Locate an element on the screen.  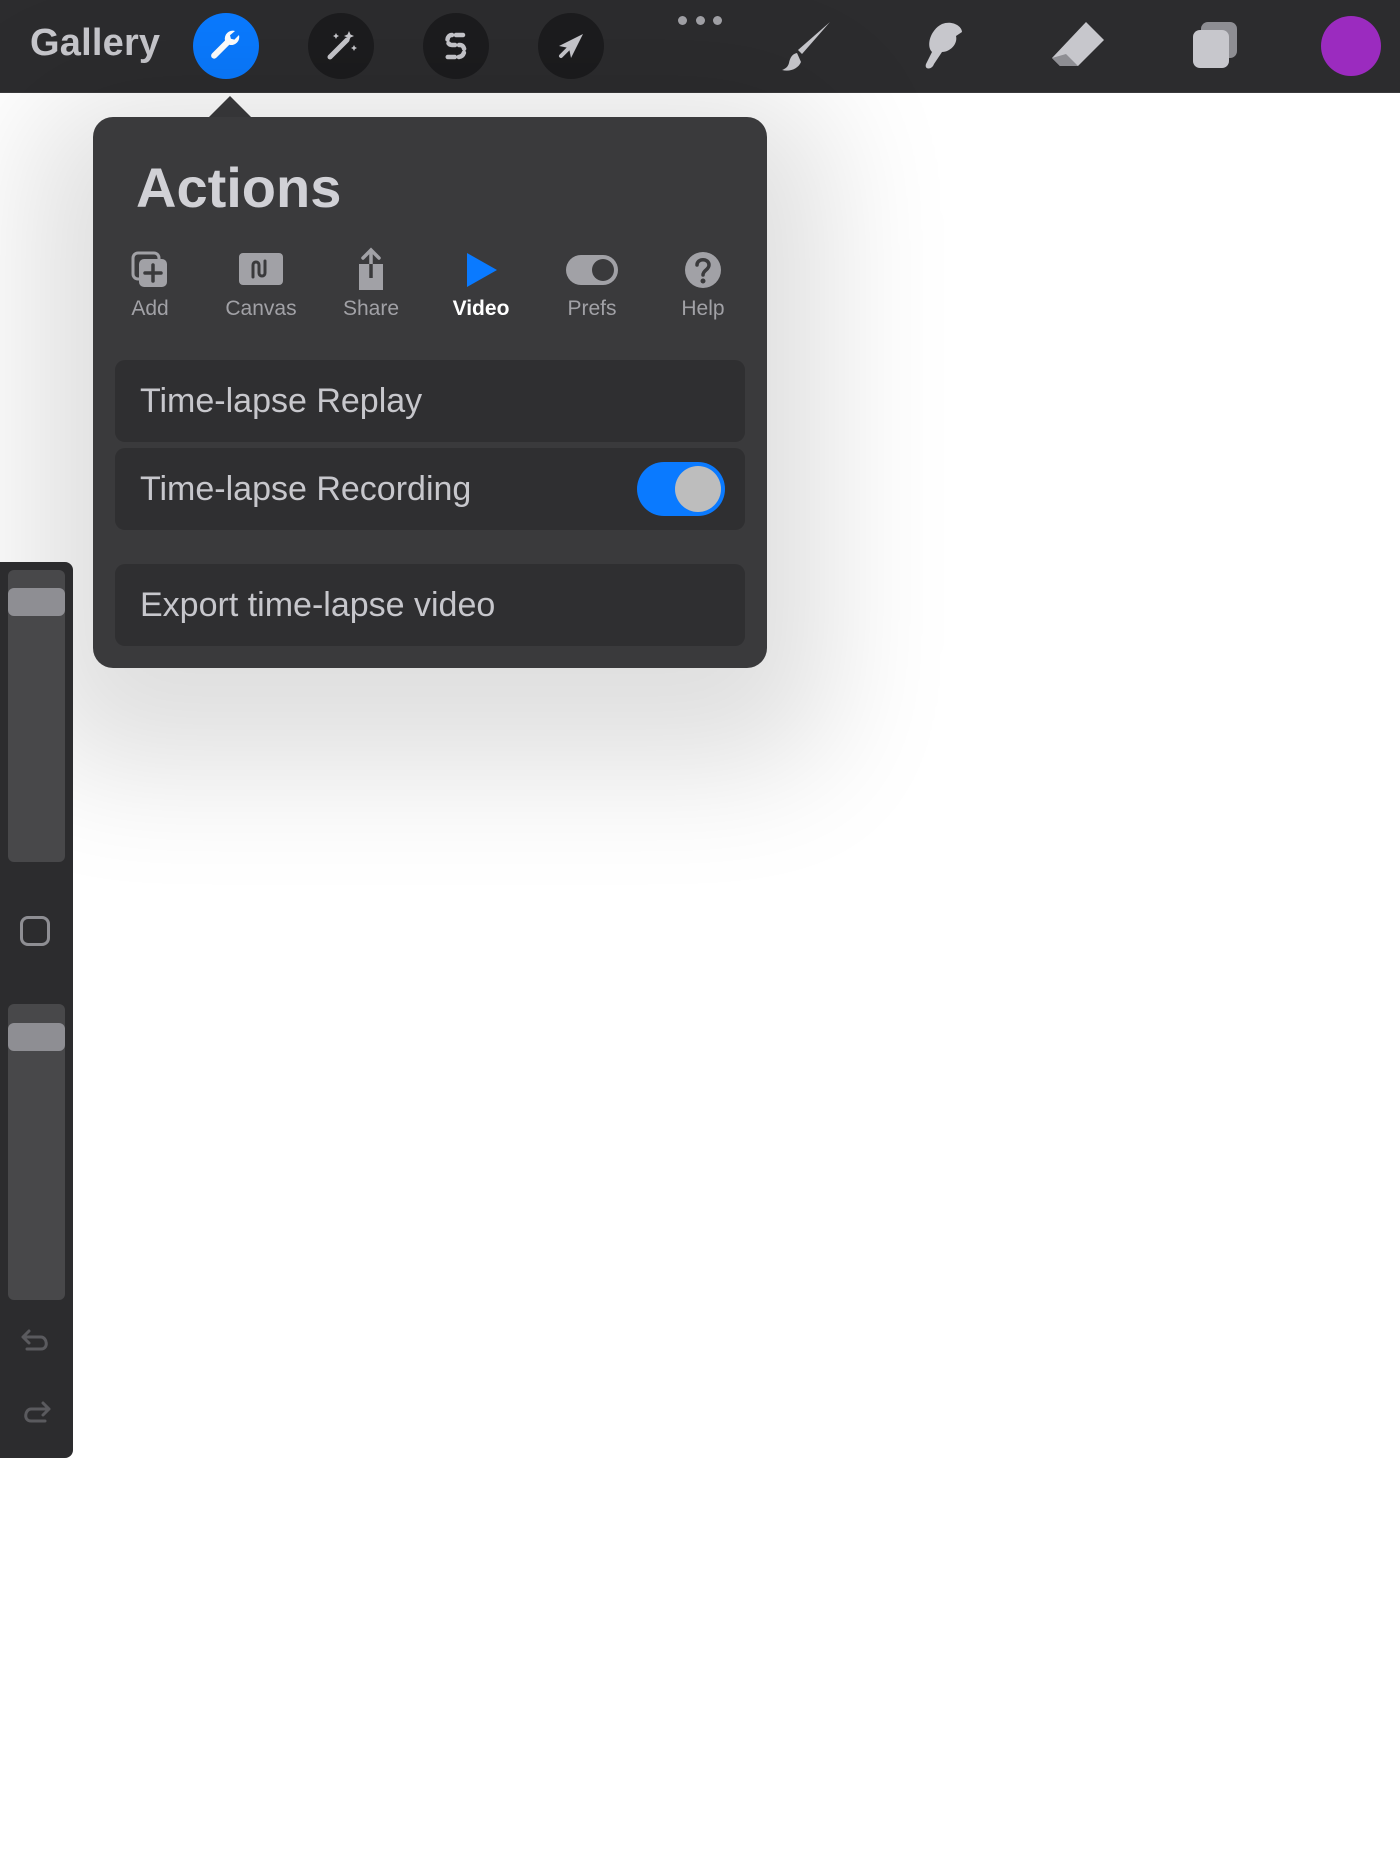
popover-arrow is located at coordinates (230, 107).